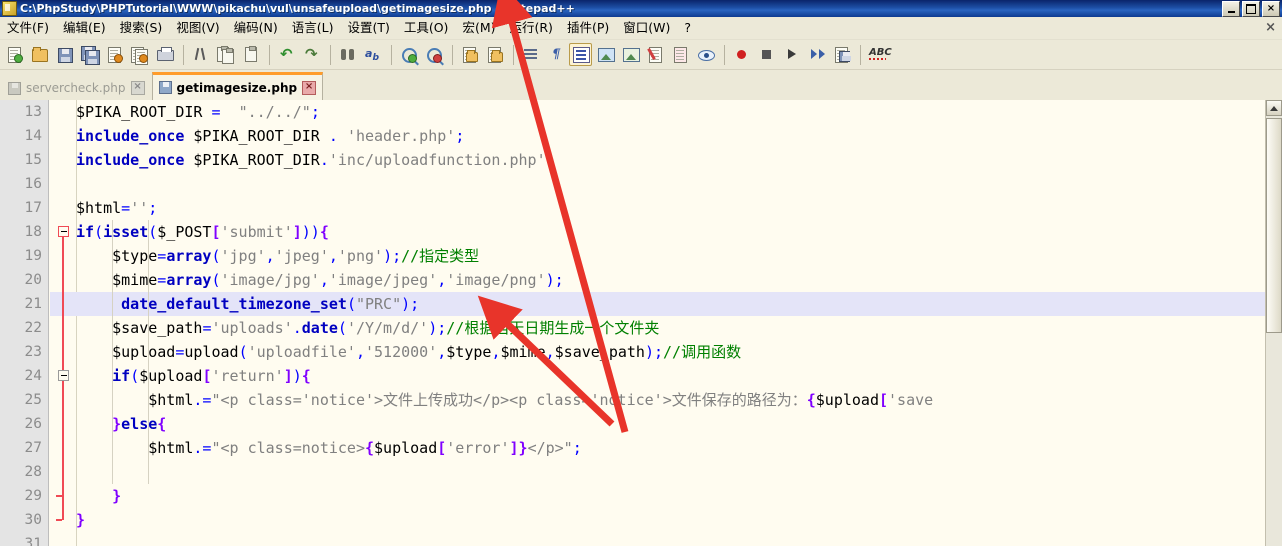 The image size is (1282, 546). I want to click on vertical-scrollbar, so click(1273, 323).